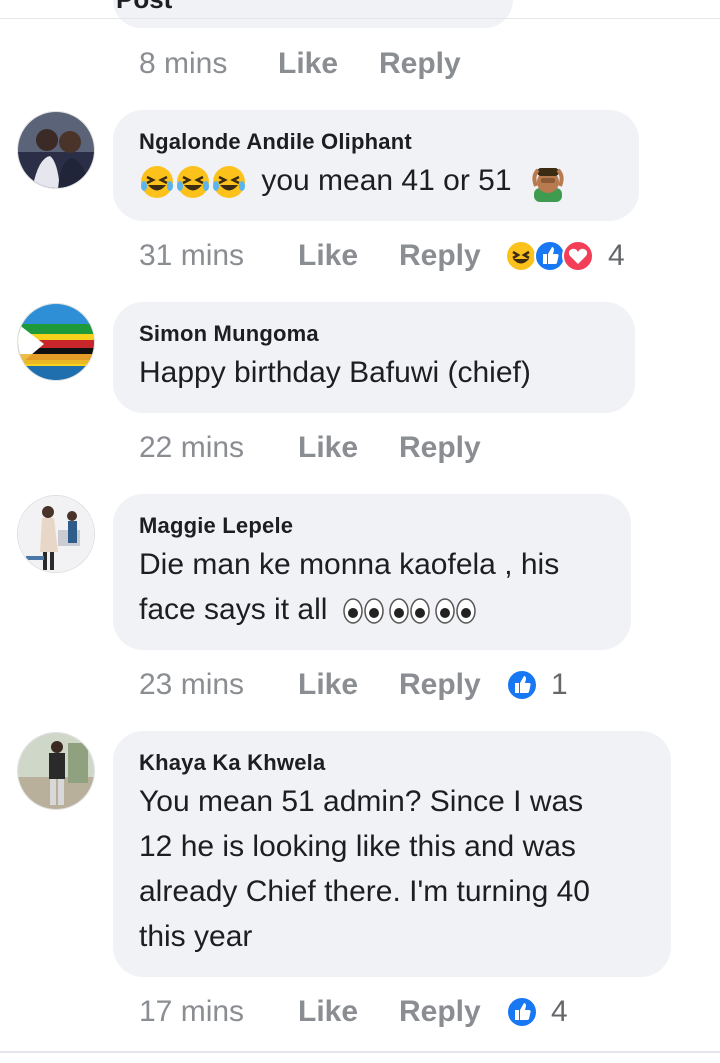 The height and width of the screenshot is (1063, 720). Describe the element at coordinates (578, 256) in the screenshot. I see `love-reaction-icon` at that location.